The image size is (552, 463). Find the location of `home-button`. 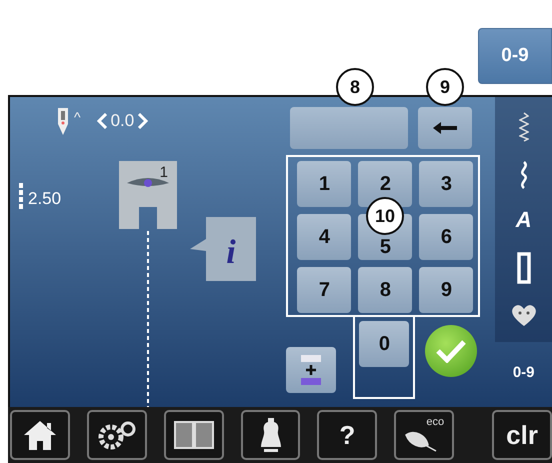

home-button is located at coordinates (40, 435).